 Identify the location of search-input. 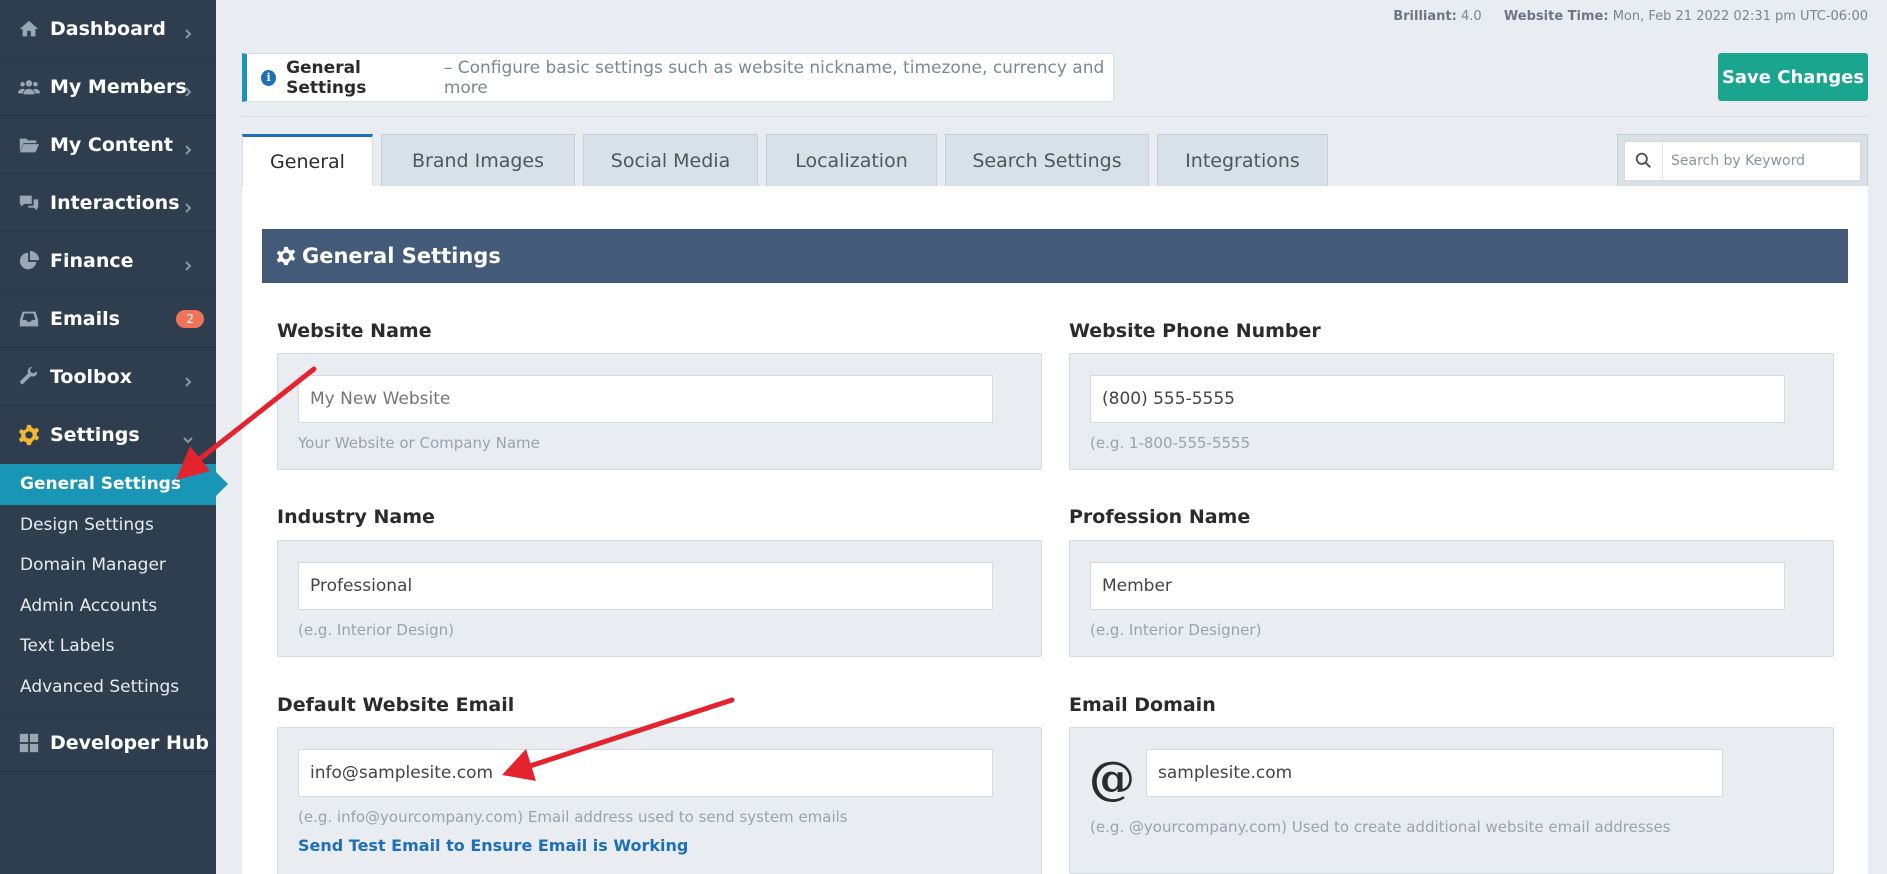
(1753, 160).